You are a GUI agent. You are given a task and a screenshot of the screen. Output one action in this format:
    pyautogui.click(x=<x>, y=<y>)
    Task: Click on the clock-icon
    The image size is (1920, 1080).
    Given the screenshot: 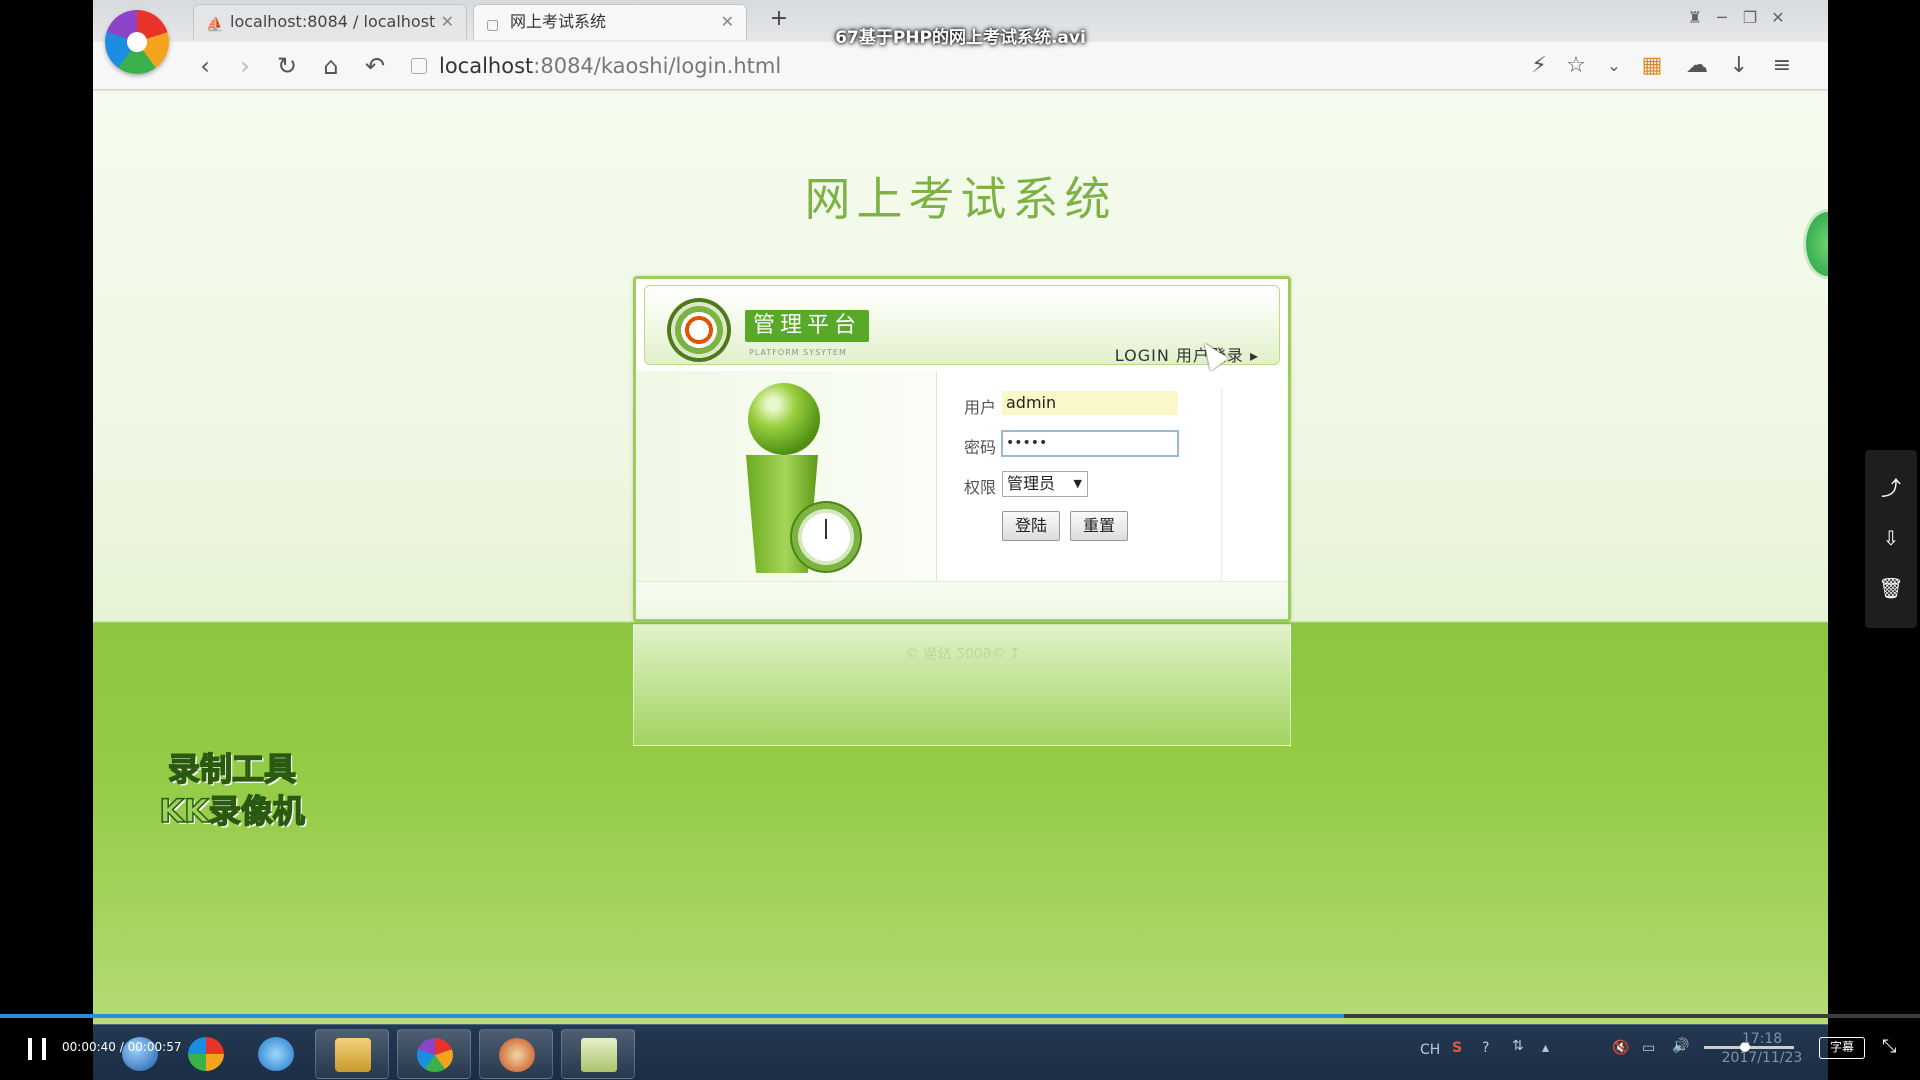 What is the action you would take?
    pyautogui.click(x=826, y=537)
    